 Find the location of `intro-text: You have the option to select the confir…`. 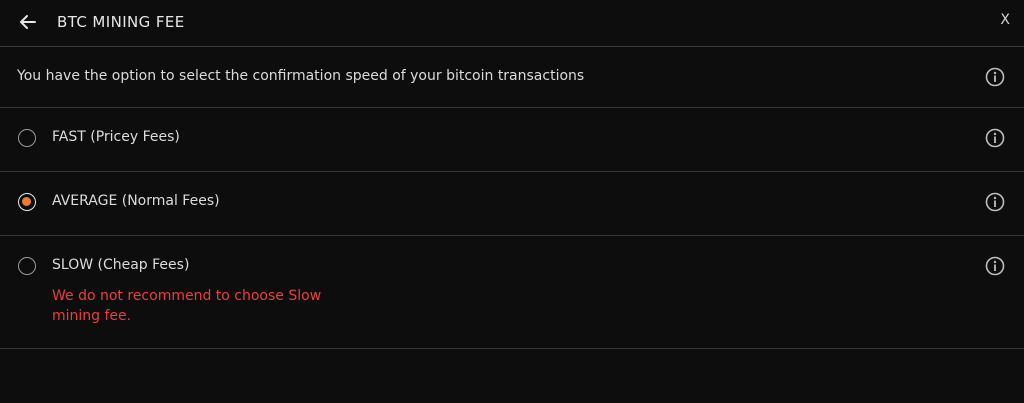

intro-text: You have the option to select the confir… is located at coordinates (301, 76).